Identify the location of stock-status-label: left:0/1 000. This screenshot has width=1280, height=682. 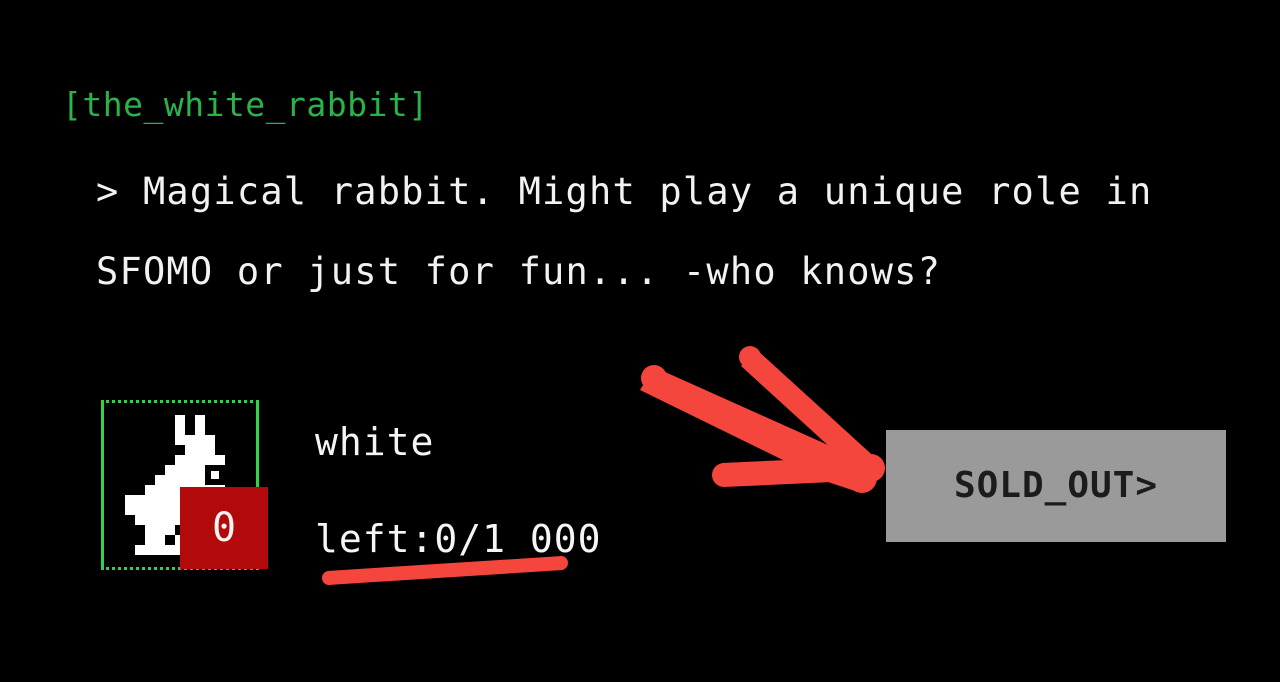
(458, 539).